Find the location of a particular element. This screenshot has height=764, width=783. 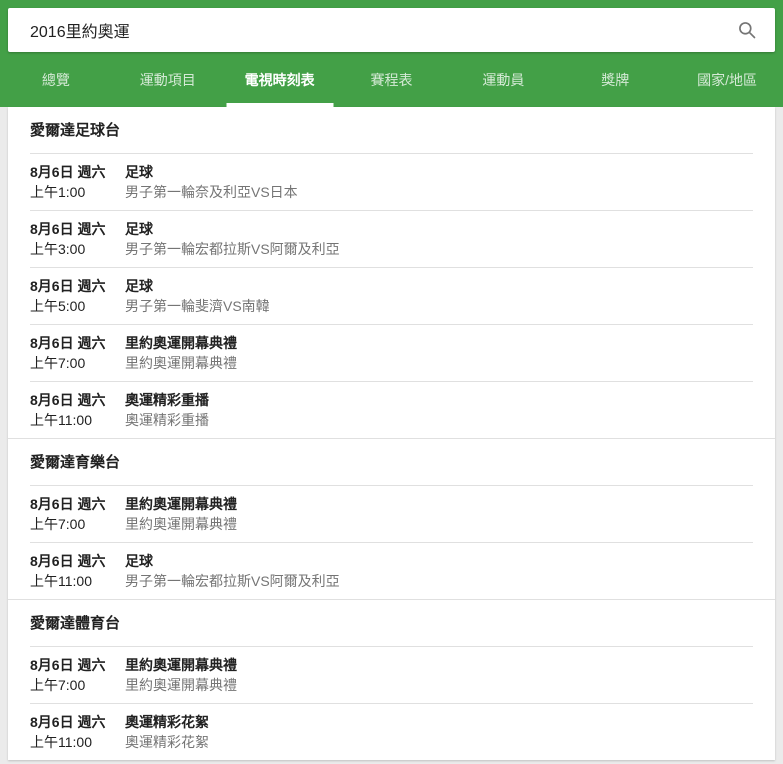

tab-label: 運動項目 is located at coordinates (167, 79).